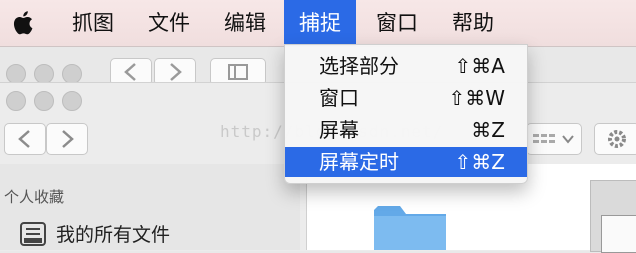 The width and height of the screenshot is (636, 253). I want to click on chevron-left-icon, so click(24, 139).